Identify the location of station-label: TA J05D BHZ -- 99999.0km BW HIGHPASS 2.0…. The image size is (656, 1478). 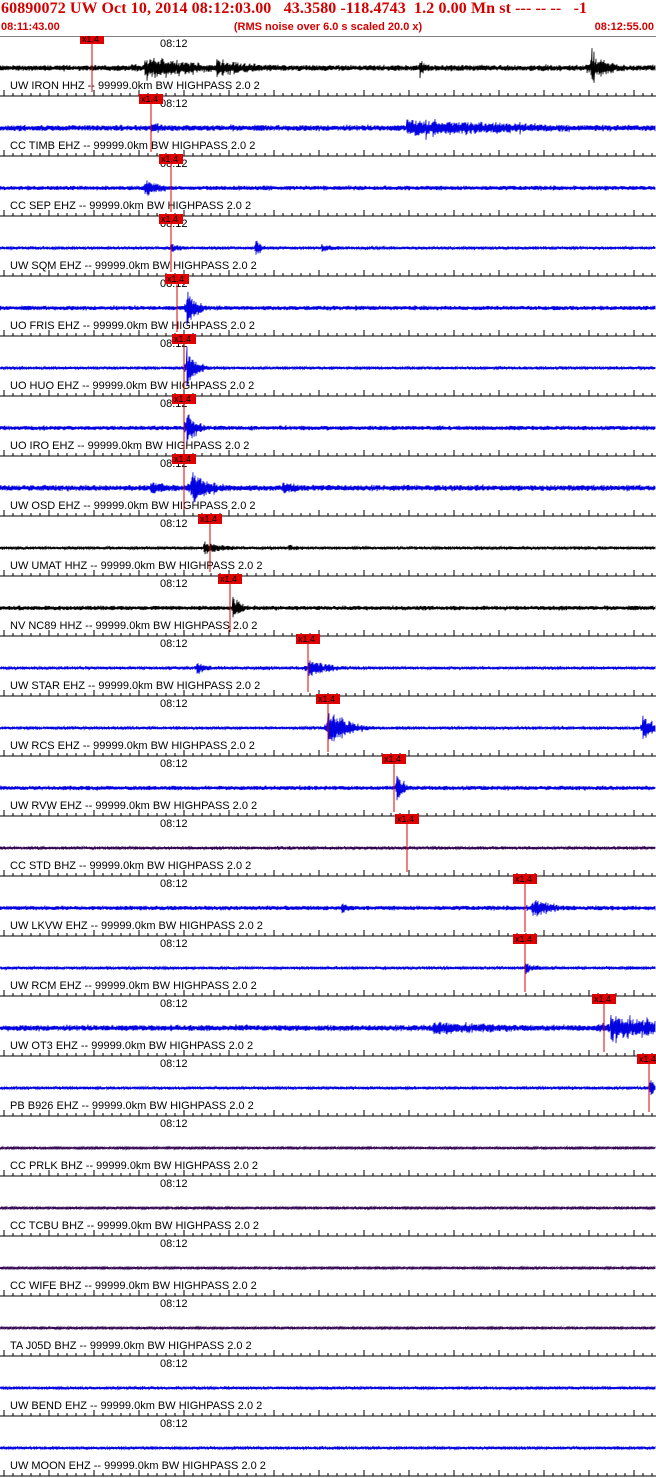
(131, 1346).